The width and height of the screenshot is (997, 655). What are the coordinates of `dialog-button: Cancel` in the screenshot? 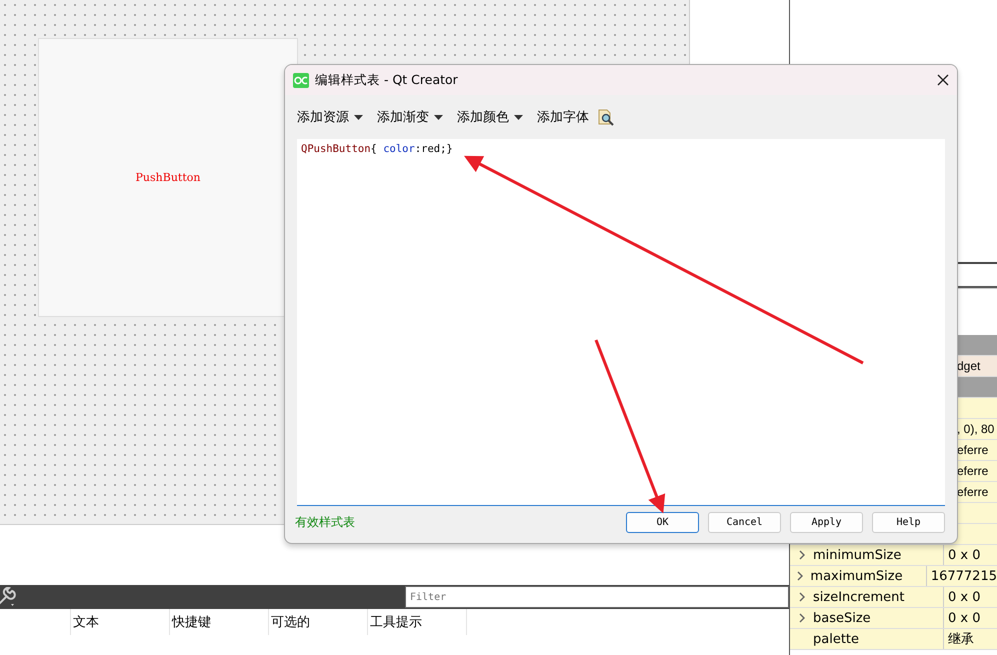 It's located at (744, 522).